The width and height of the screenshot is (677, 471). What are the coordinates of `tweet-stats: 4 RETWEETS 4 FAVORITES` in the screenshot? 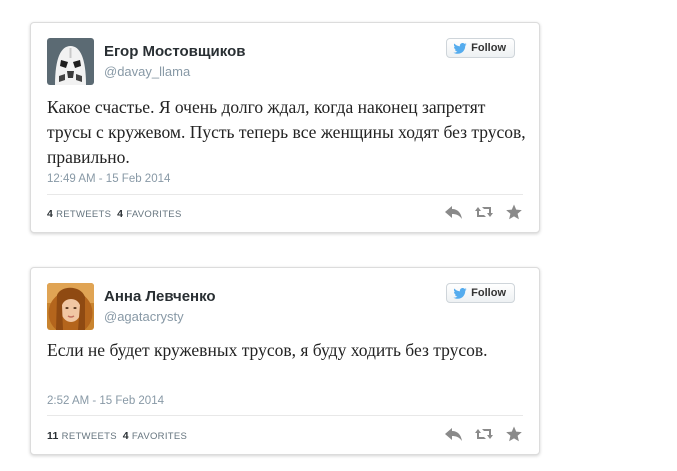 It's located at (114, 214).